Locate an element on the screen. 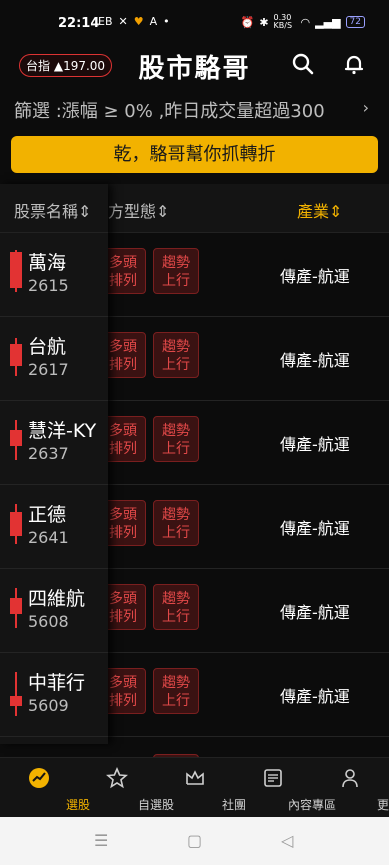 The image size is (389, 865). wifi-icon: ◠ is located at coordinates (305, 22).